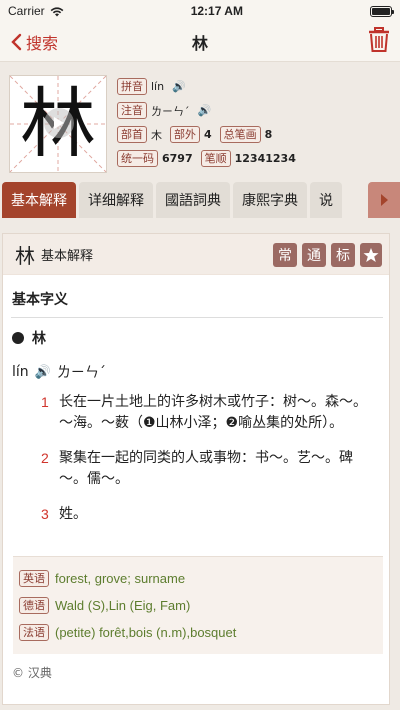  I want to click on language-tag: 德语, so click(34, 605).